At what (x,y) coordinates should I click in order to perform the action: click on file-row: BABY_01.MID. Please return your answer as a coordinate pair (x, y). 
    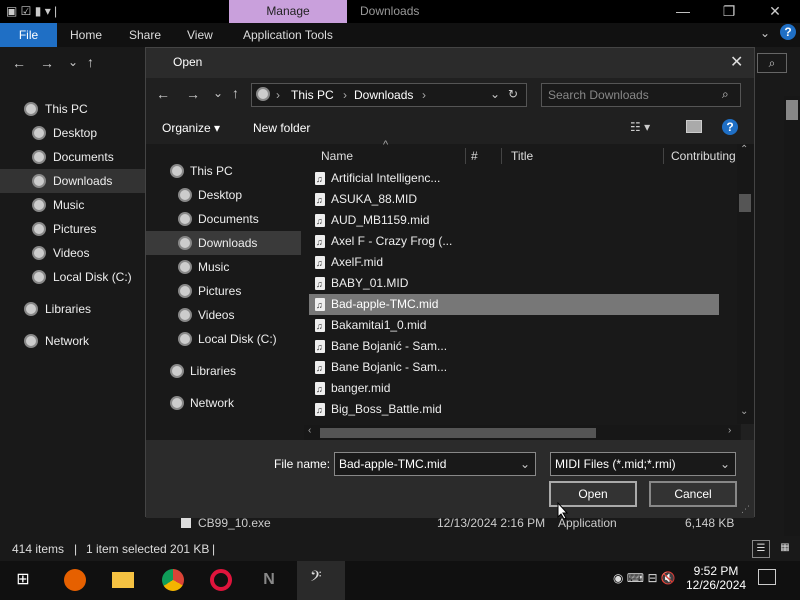
    Looking at the image, I should click on (514, 283).